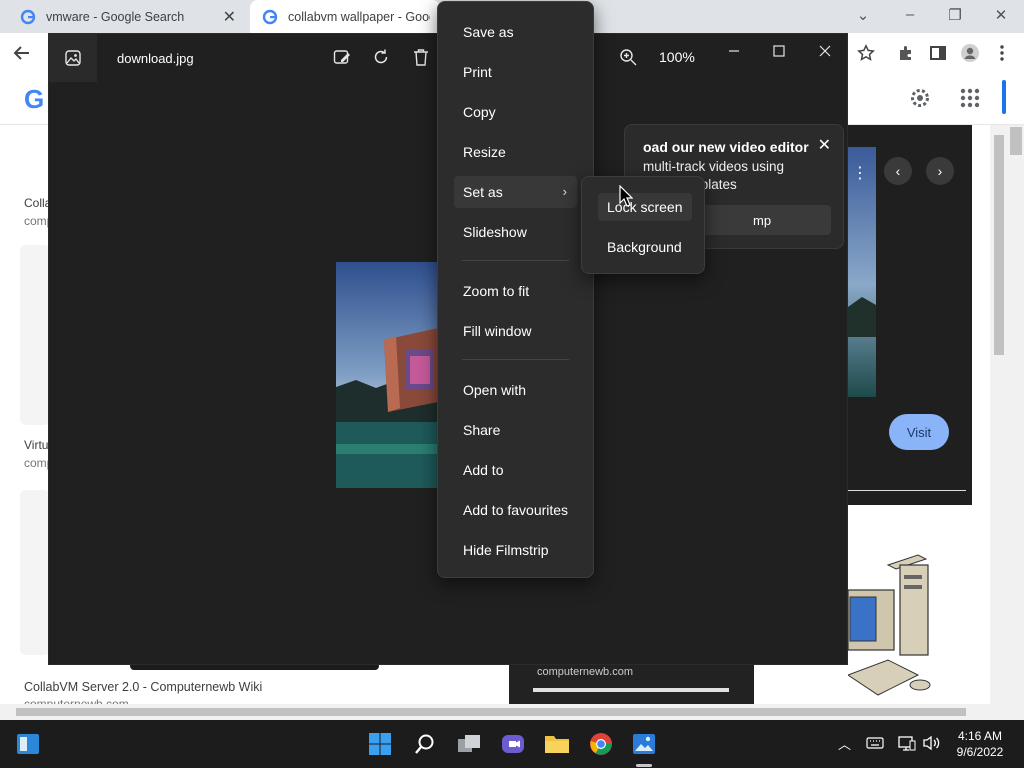 The width and height of the screenshot is (1024, 768). What do you see at coordinates (824, 145) in the screenshot?
I see `close-icon: ✕` at bounding box center [824, 145].